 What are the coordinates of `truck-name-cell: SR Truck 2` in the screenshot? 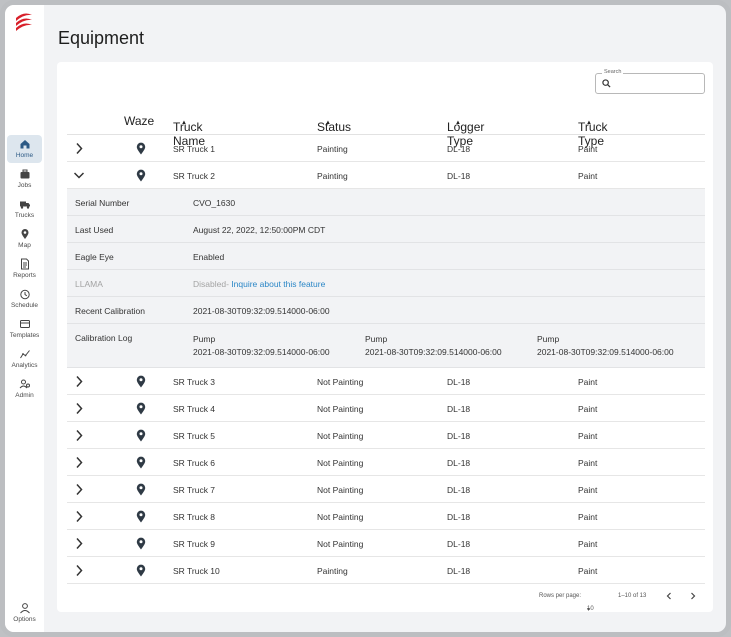 It's located at (194, 176).